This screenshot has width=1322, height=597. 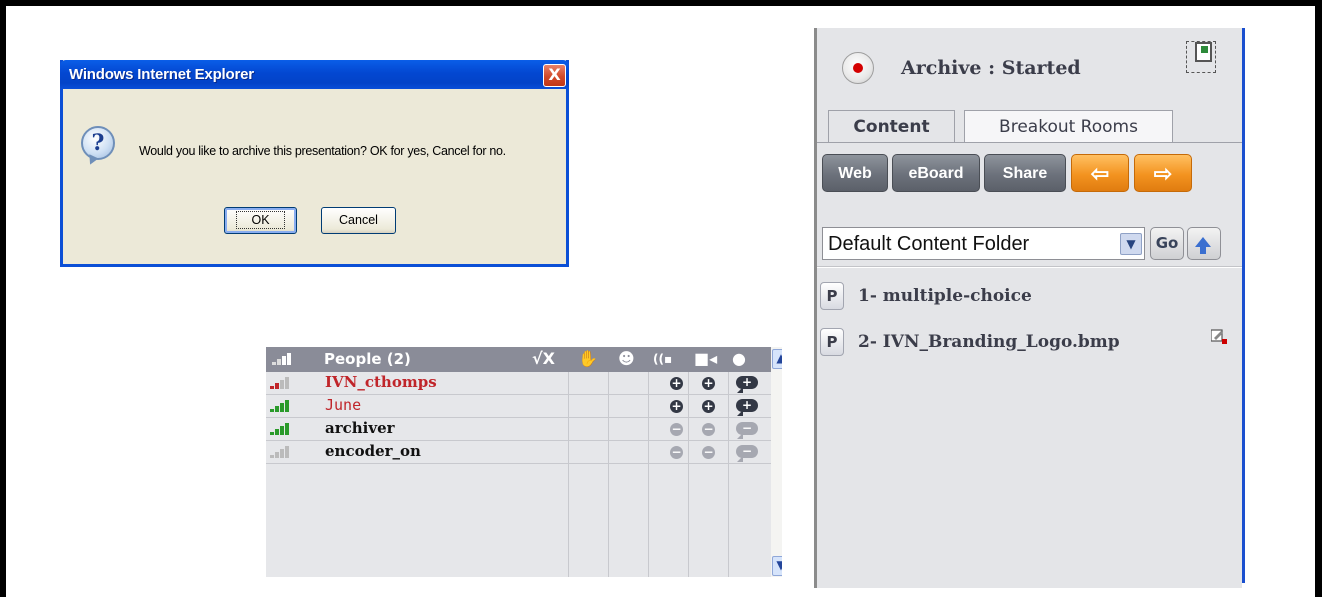 What do you see at coordinates (891, 126) in the screenshot?
I see `tab-content: Content` at bounding box center [891, 126].